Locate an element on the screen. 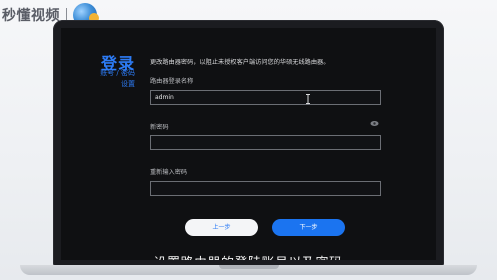 The height and width of the screenshot is (280, 497). watermark-brand-text: 秒懂视频 is located at coordinates (31, 16).